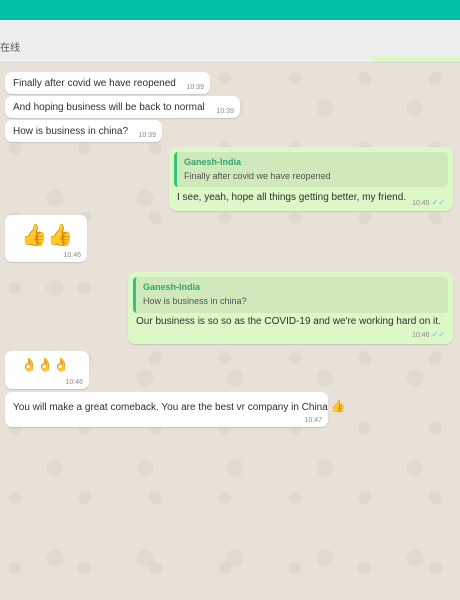 This screenshot has height=600, width=460. Describe the element at coordinates (47, 235) in the screenshot. I see `thumbs-up-emoji: 👍👍` at that location.